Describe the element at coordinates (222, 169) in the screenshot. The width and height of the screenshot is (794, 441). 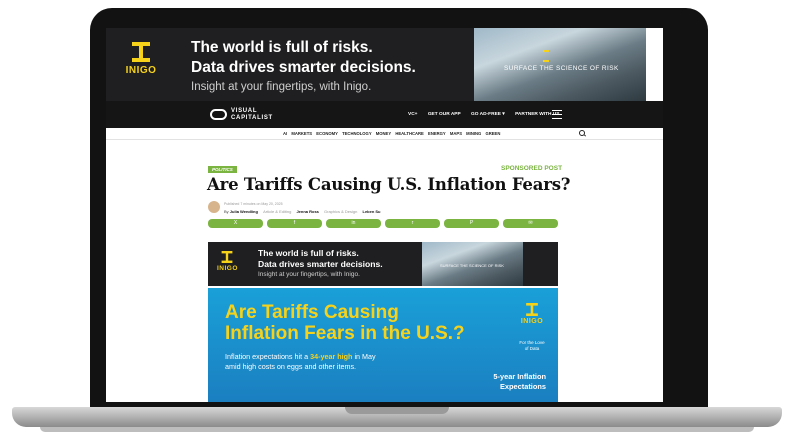
I see `category-badge: POLITICS` at that location.